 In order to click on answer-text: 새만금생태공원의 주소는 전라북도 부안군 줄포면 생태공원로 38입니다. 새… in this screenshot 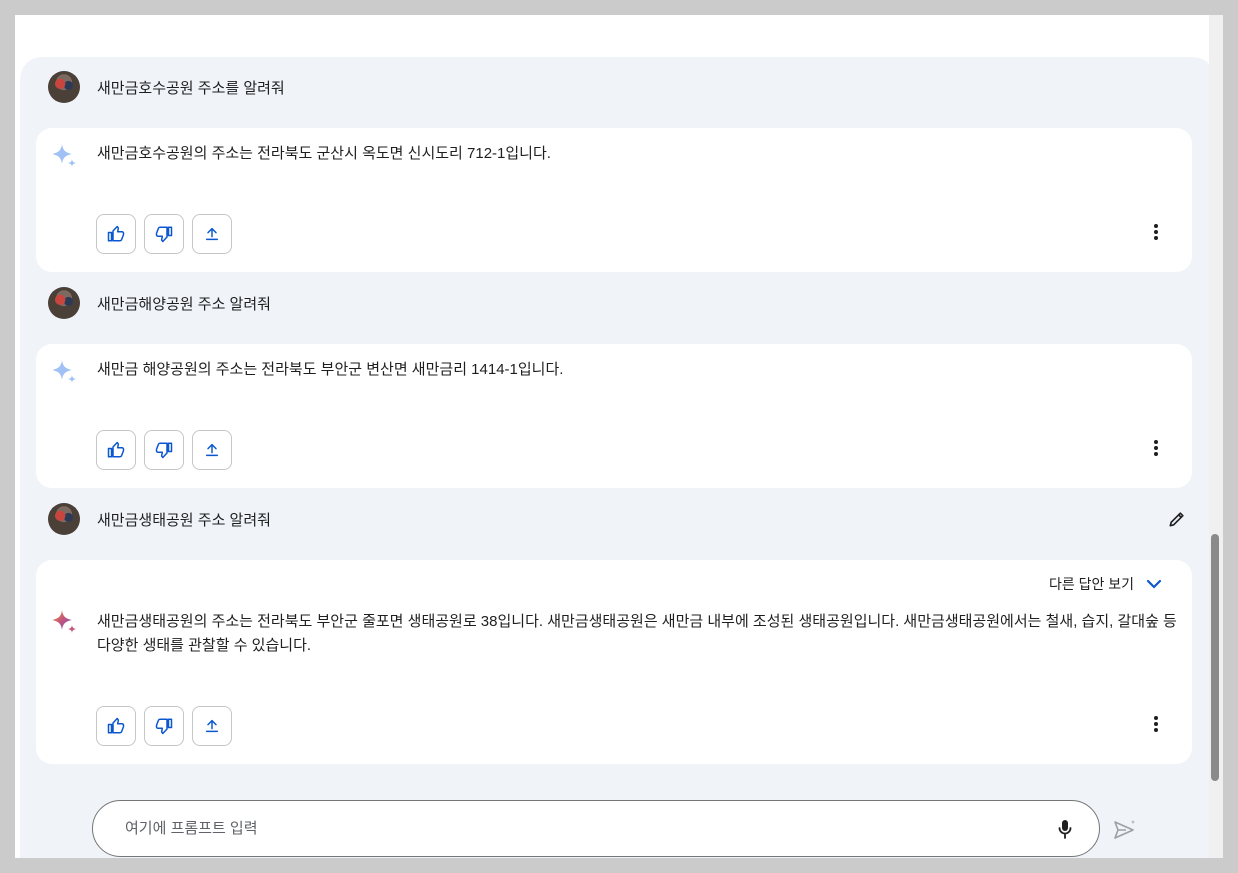, I will do `click(637, 633)`.